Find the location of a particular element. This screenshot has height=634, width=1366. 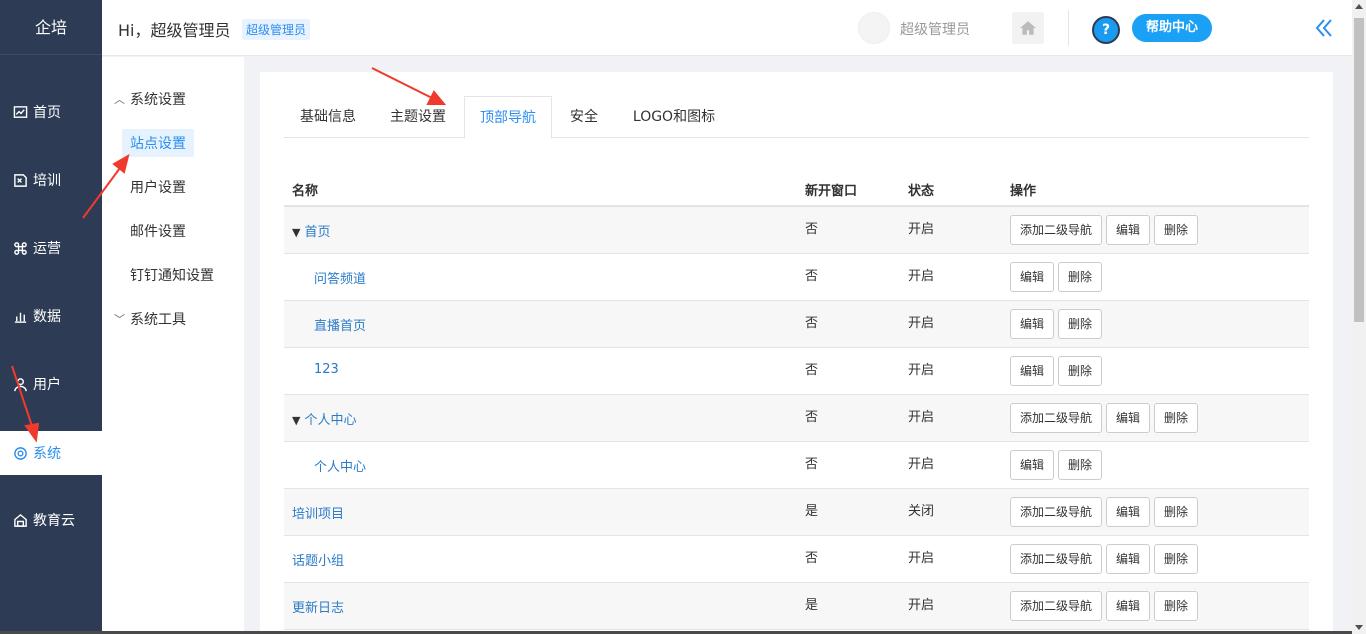

sidebar-item-label: 教育云 is located at coordinates (54, 521).